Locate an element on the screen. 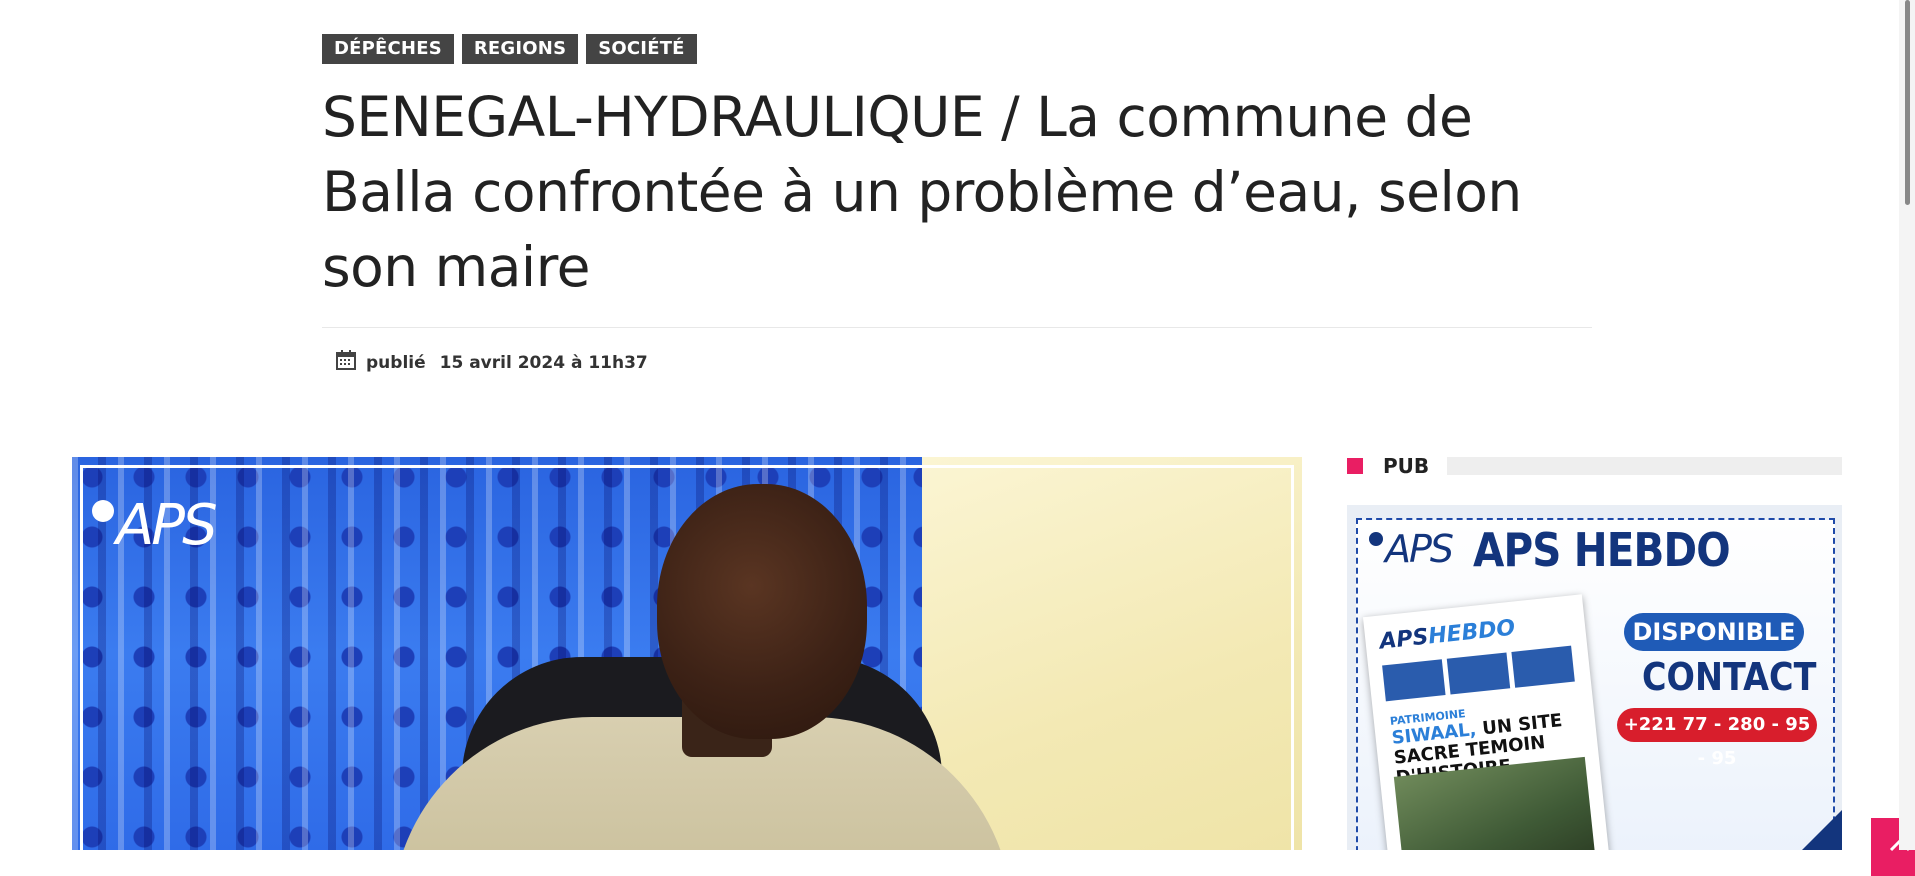 The height and width of the screenshot is (876, 1915). category-tag-societe: SOCIÉTÉ is located at coordinates (641, 49).